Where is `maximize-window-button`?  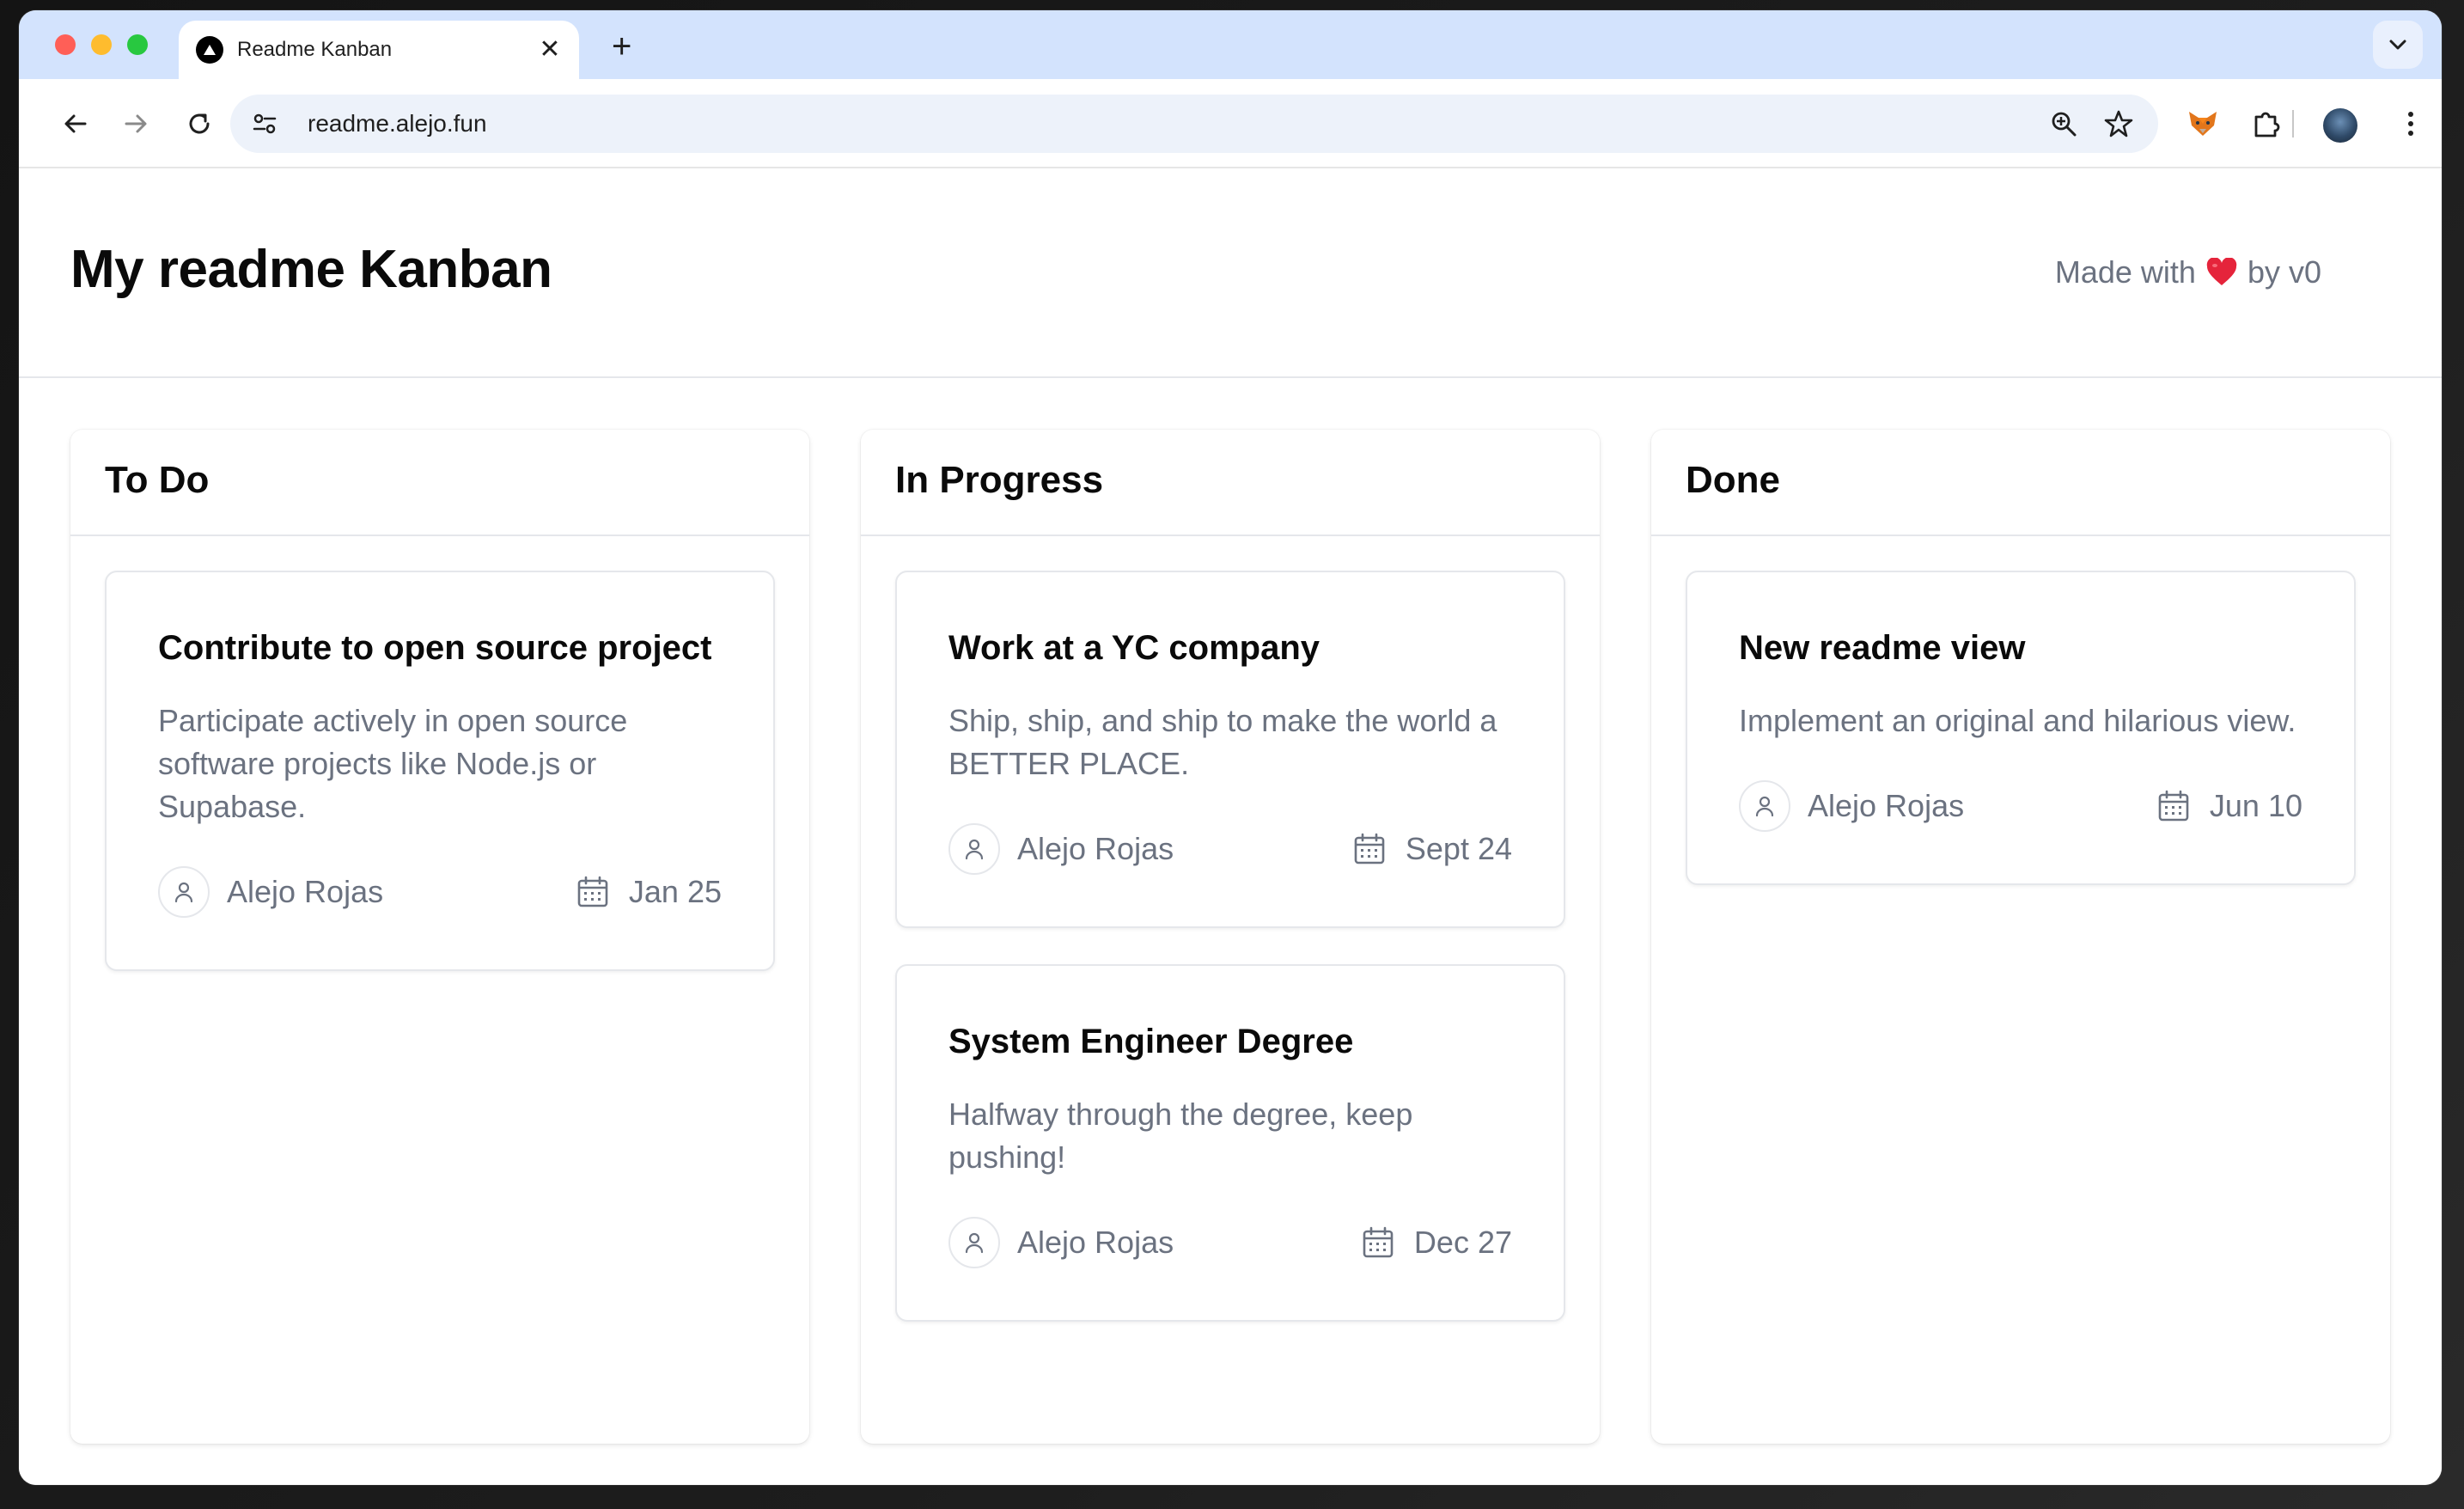 maximize-window-button is located at coordinates (137, 44).